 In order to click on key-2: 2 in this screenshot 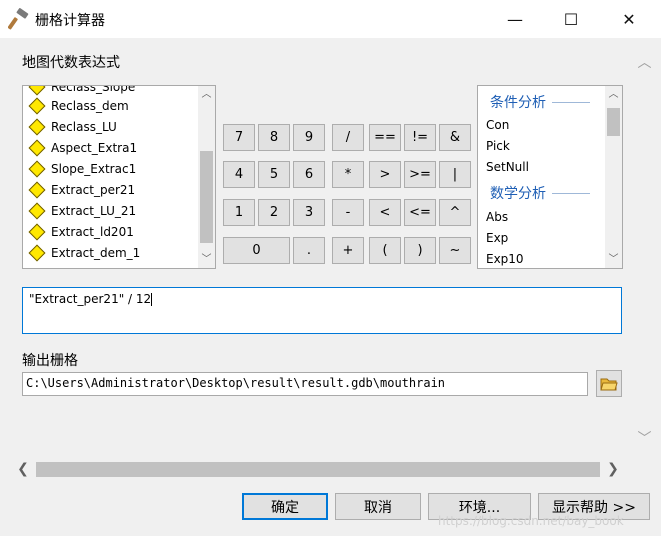, I will do `click(274, 212)`.